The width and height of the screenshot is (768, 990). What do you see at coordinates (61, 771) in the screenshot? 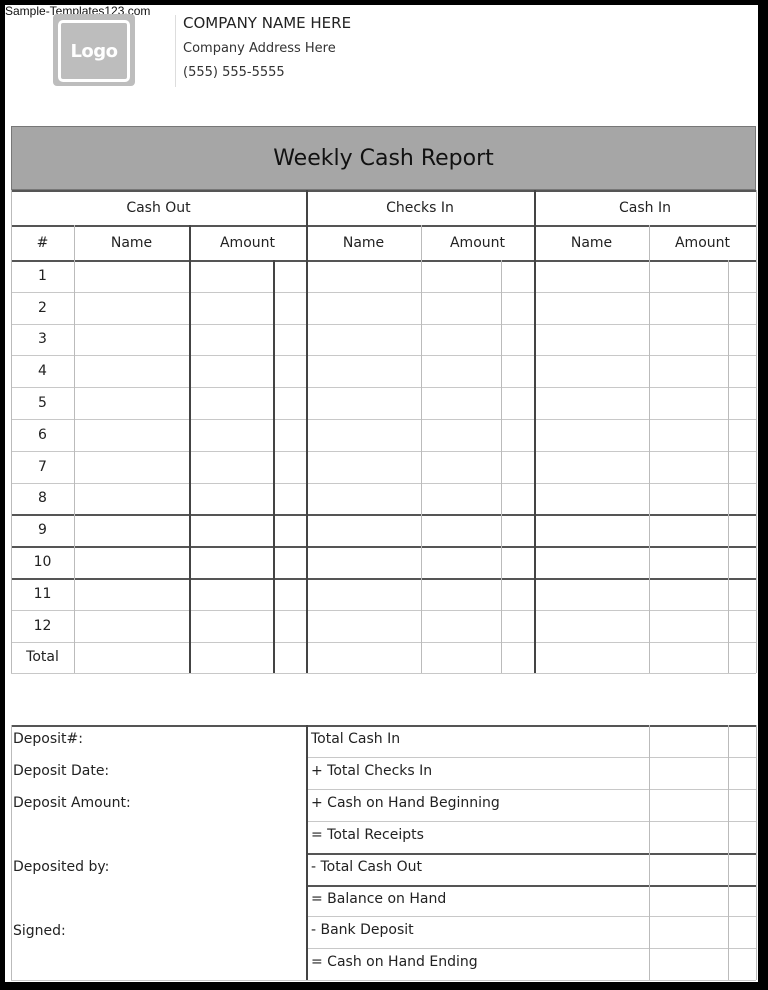
I see `deposit-field-label: Deposit Date:` at bounding box center [61, 771].